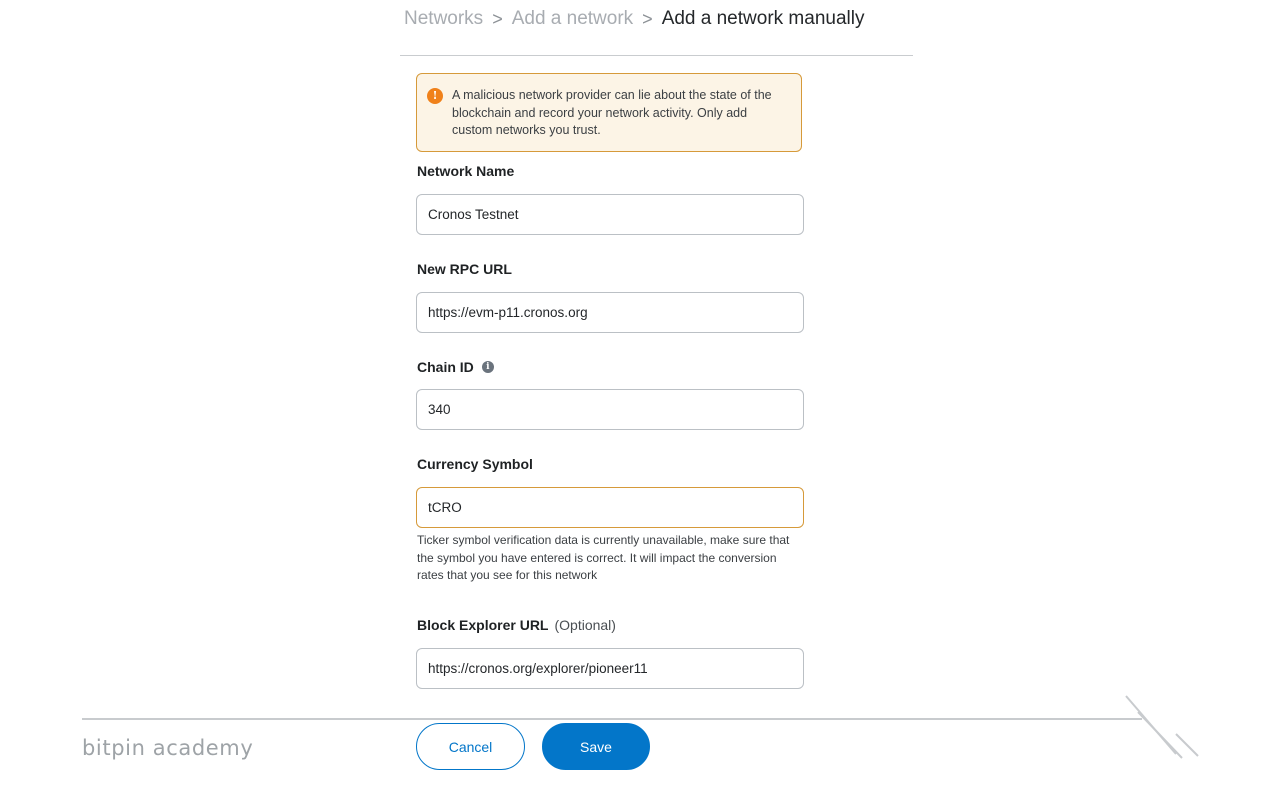 The width and height of the screenshot is (1280, 800). I want to click on breadcrumb-current-page: Add a network manually, so click(763, 18).